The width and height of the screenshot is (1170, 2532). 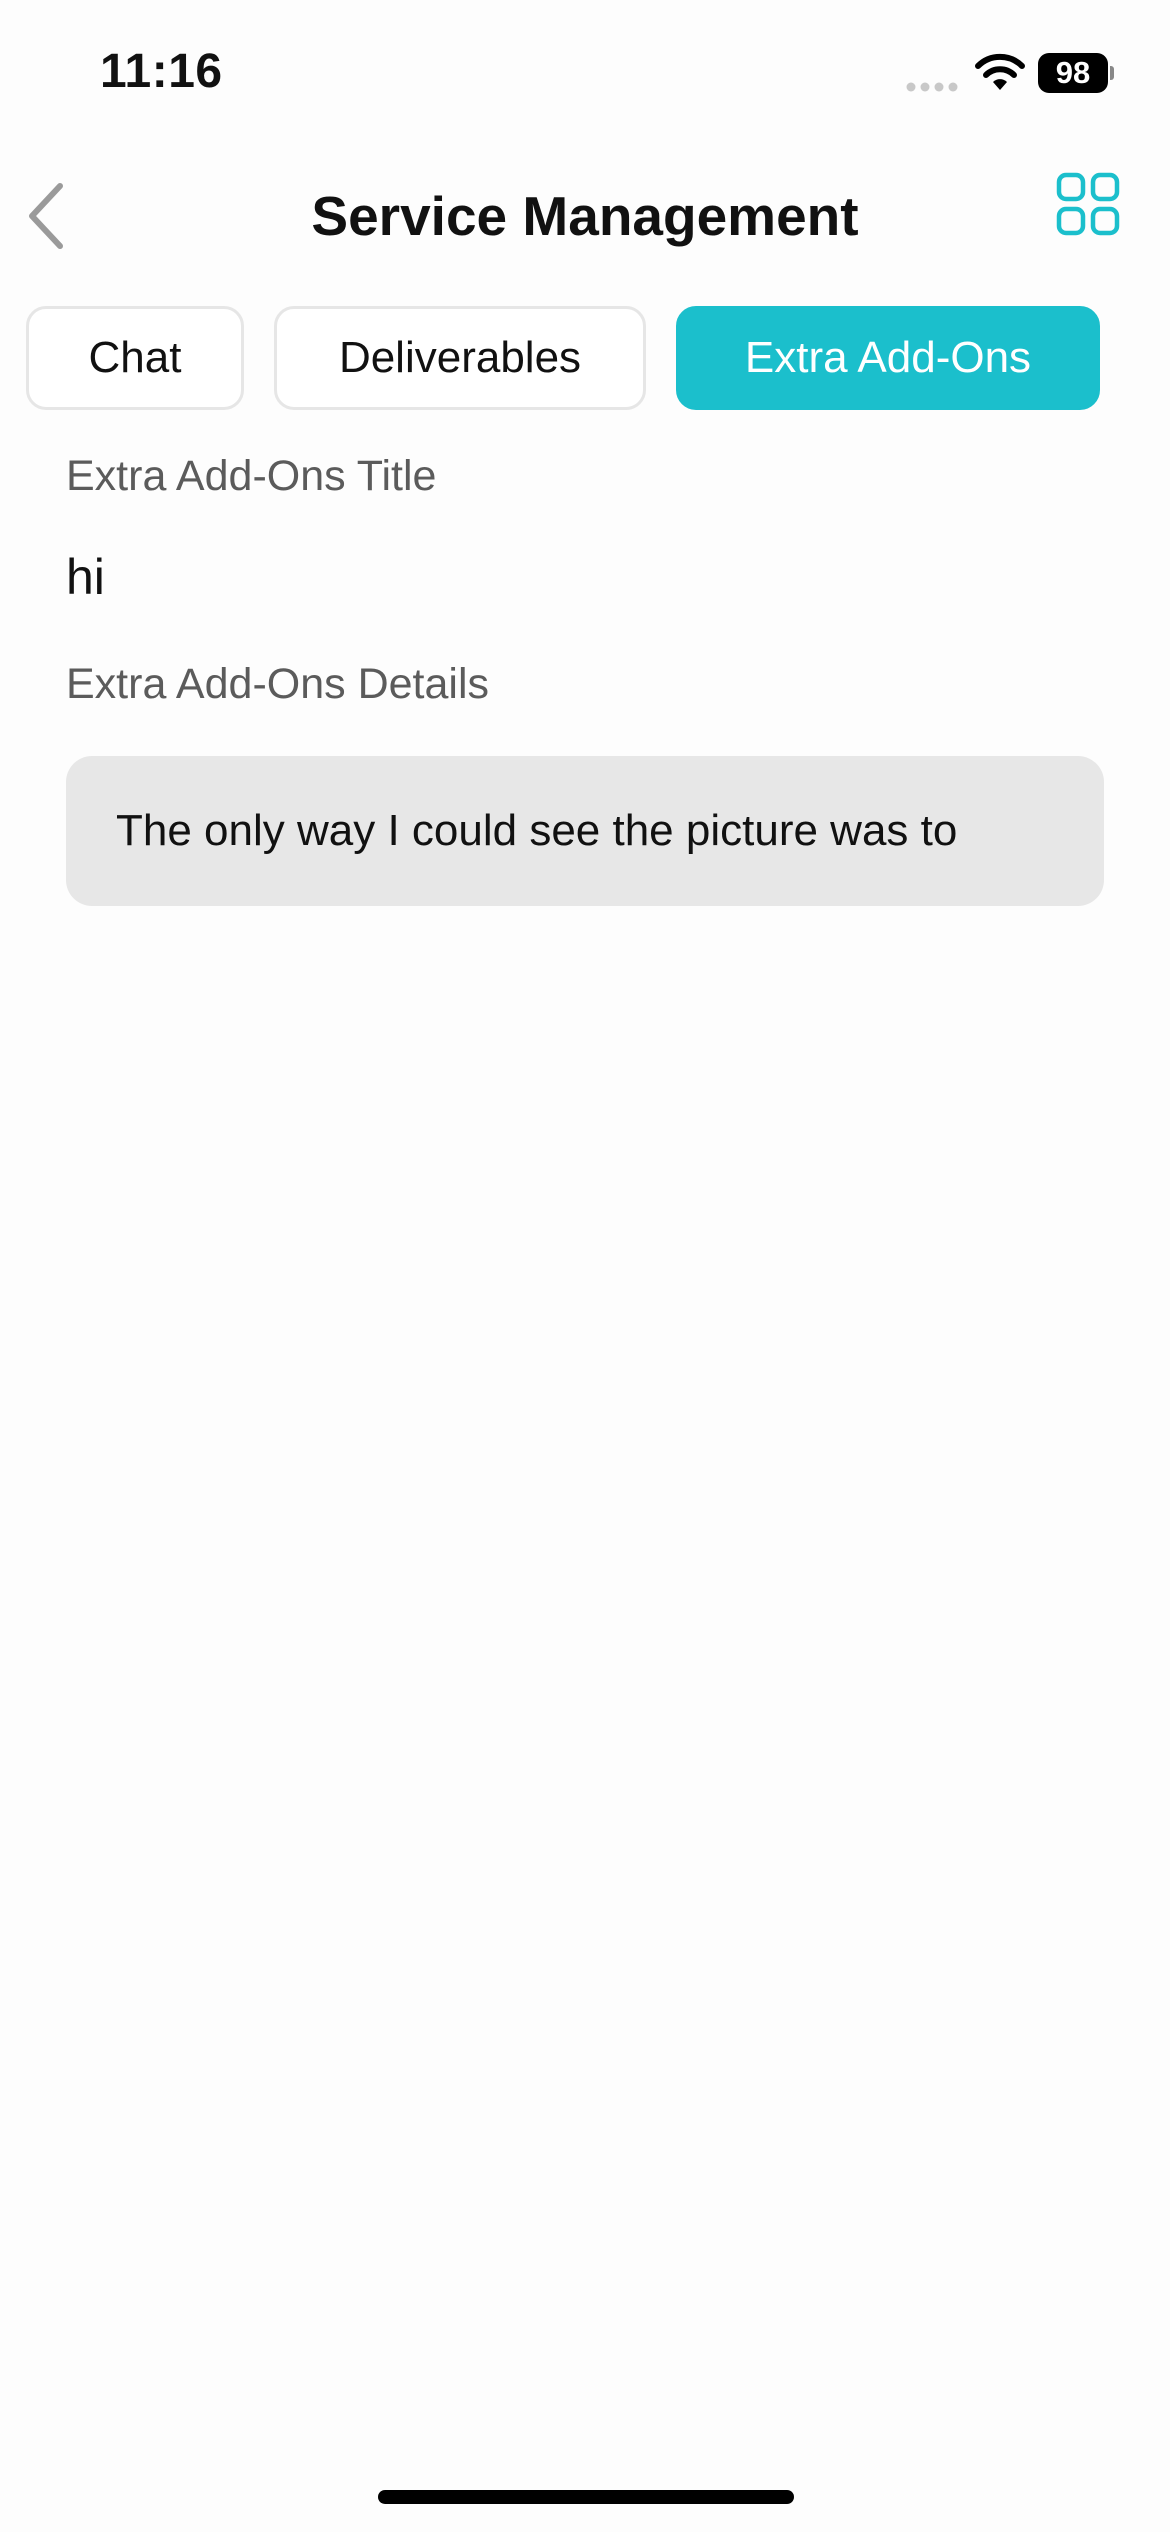 What do you see at coordinates (1000, 71) in the screenshot?
I see `wifi-icon` at bounding box center [1000, 71].